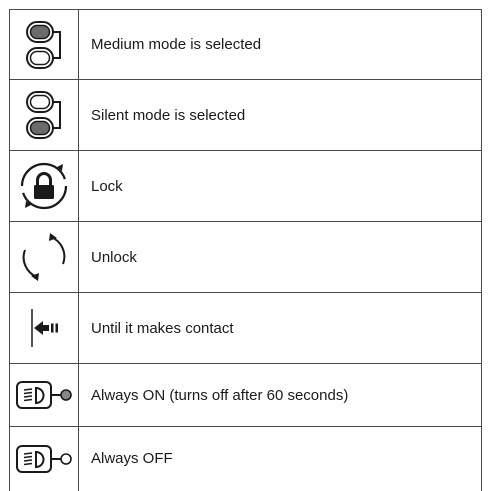 The width and height of the screenshot is (488, 491). Describe the element at coordinates (280, 186) in the screenshot. I see `legend-label: Lock` at that location.